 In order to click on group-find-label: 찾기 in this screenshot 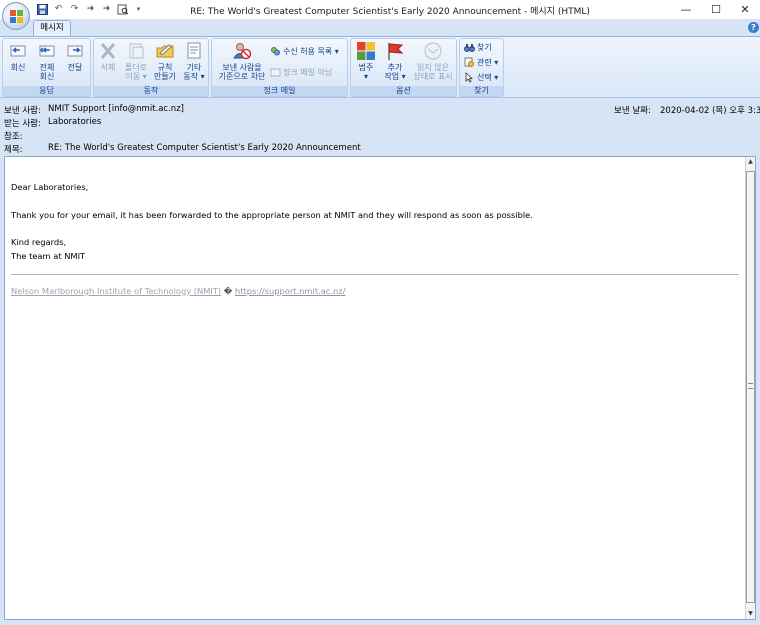, I will do `click(481, 91)`.